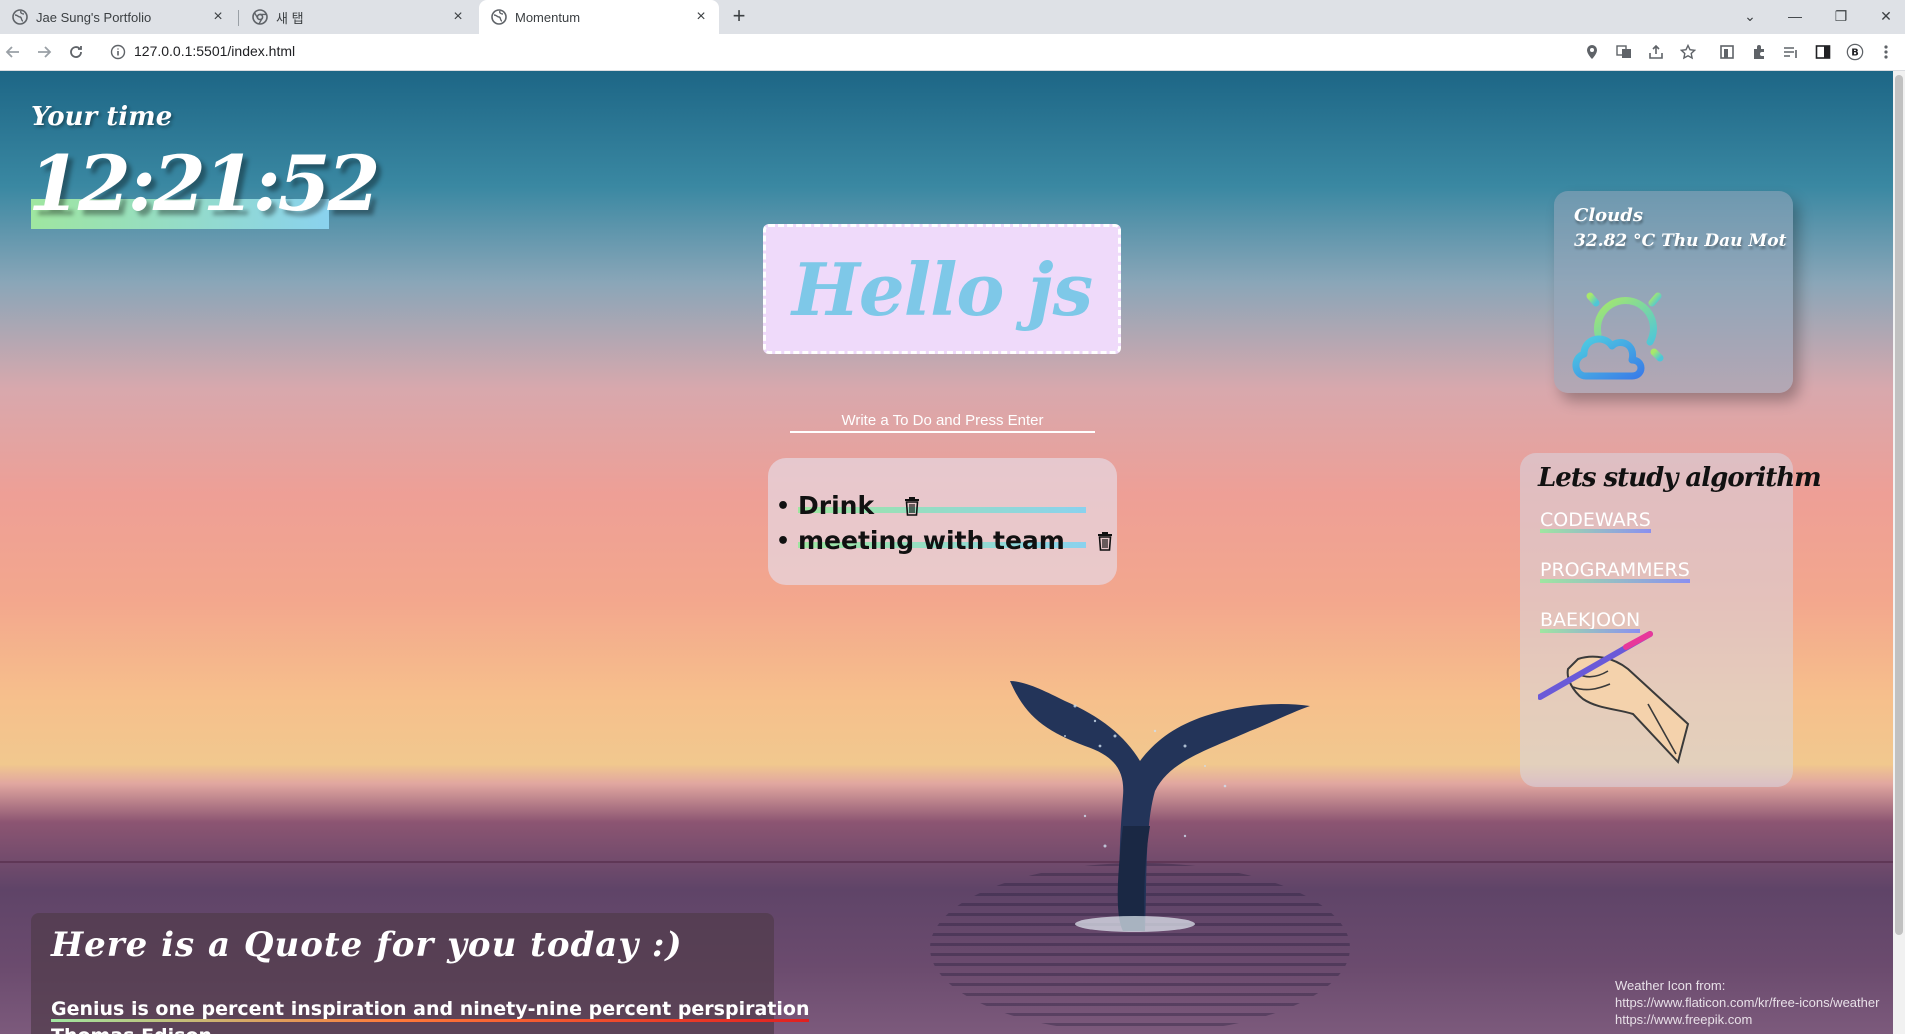 This screenshot has height=1034, width=1905. What do you see at coordinates (1592, 52) in the screenshot?
I see `location-icon` at bounding box center [1592, 52].